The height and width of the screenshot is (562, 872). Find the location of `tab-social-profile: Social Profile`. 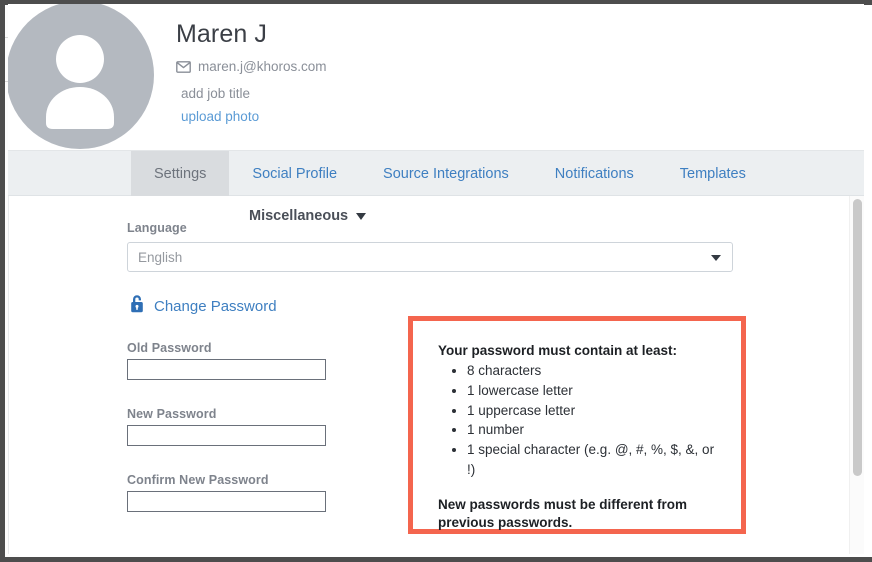

tab-social-profile: Social Profile is located at coordinates (294, 173).